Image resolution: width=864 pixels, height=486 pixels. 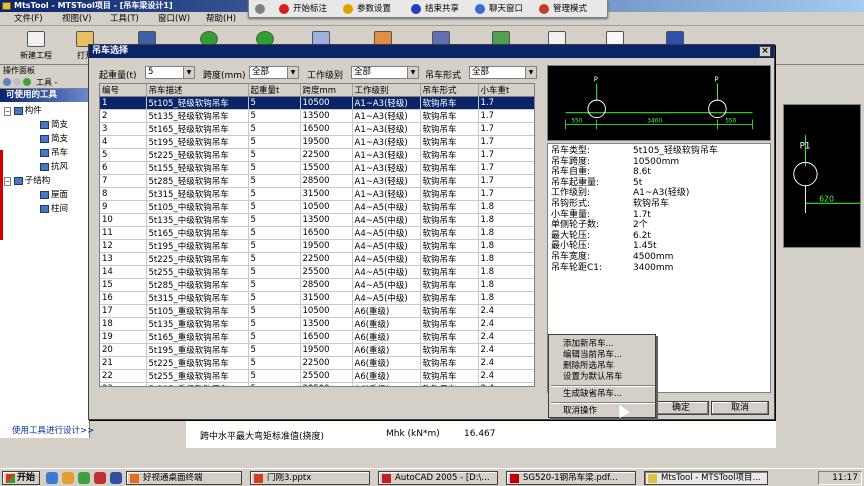 What do you see at coordinates (54, 209) in the screenshot?
I see `tree-item-bracing: 柱间` at bounding box center [54, 209].